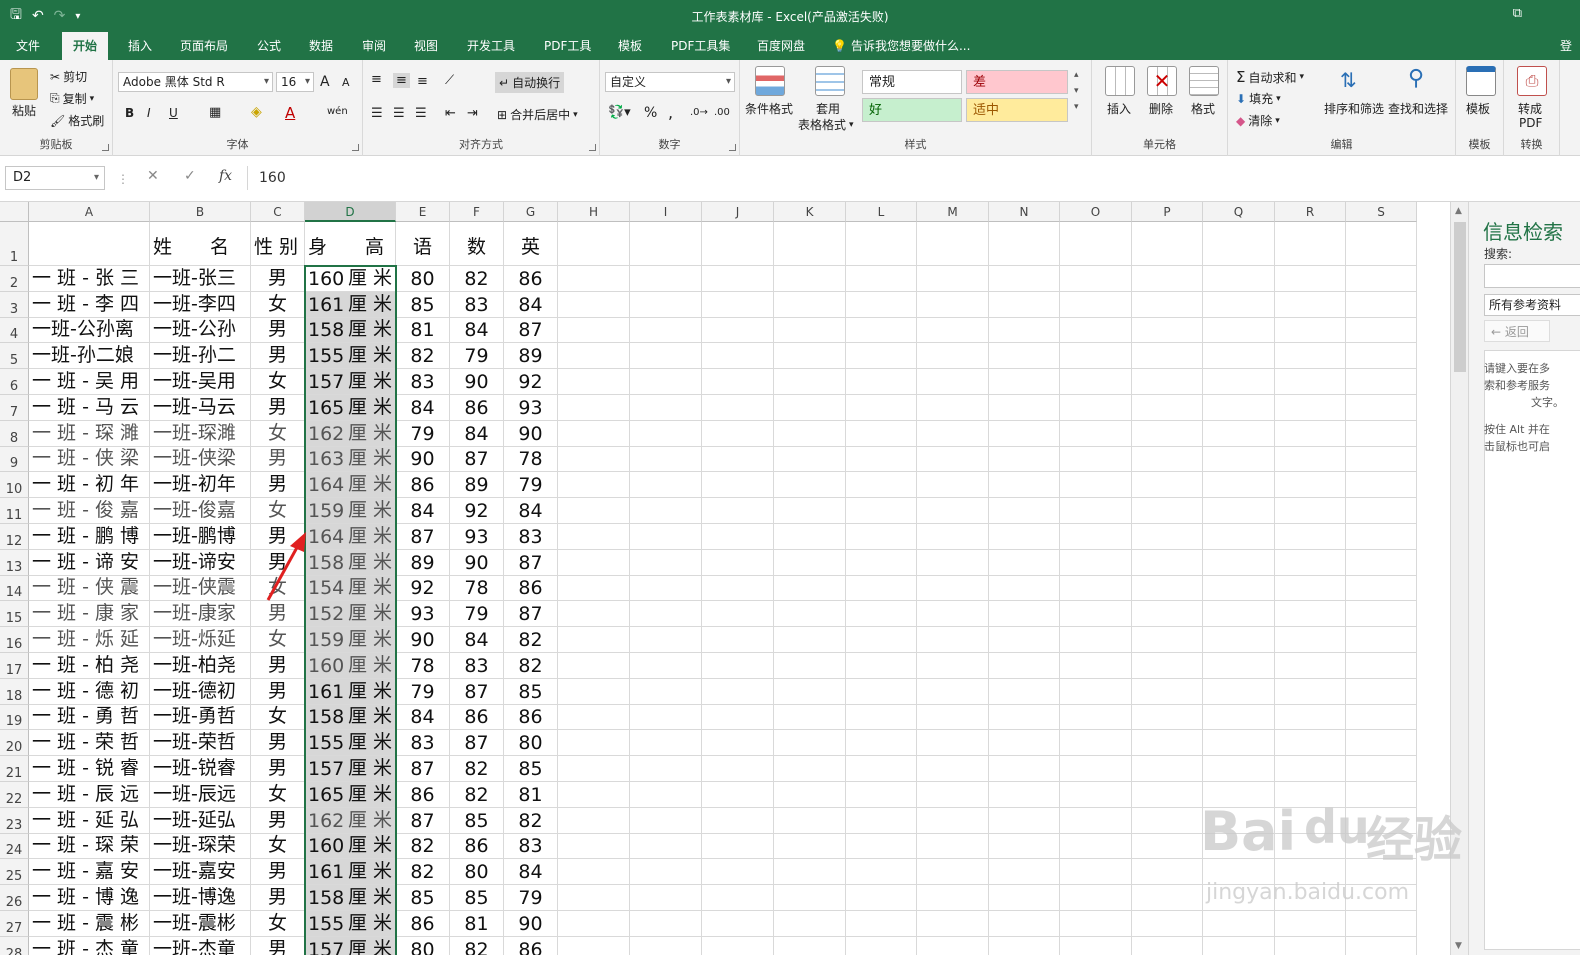  Describe the element at coordinates (1017, 82) in the screenshot. I see `style-bad: 差` at that location.